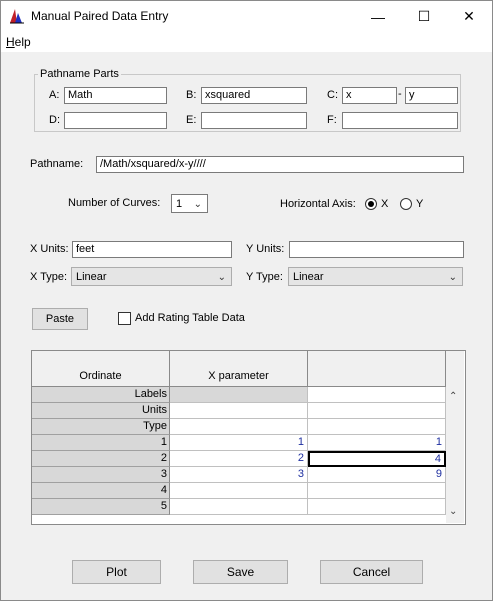 Image resolution: width=493 pixels, height=601 pixels. What do you see at coordinates (400, 120) in the screenshot?
I see `part-f-input` at bounding box center [400, 120].